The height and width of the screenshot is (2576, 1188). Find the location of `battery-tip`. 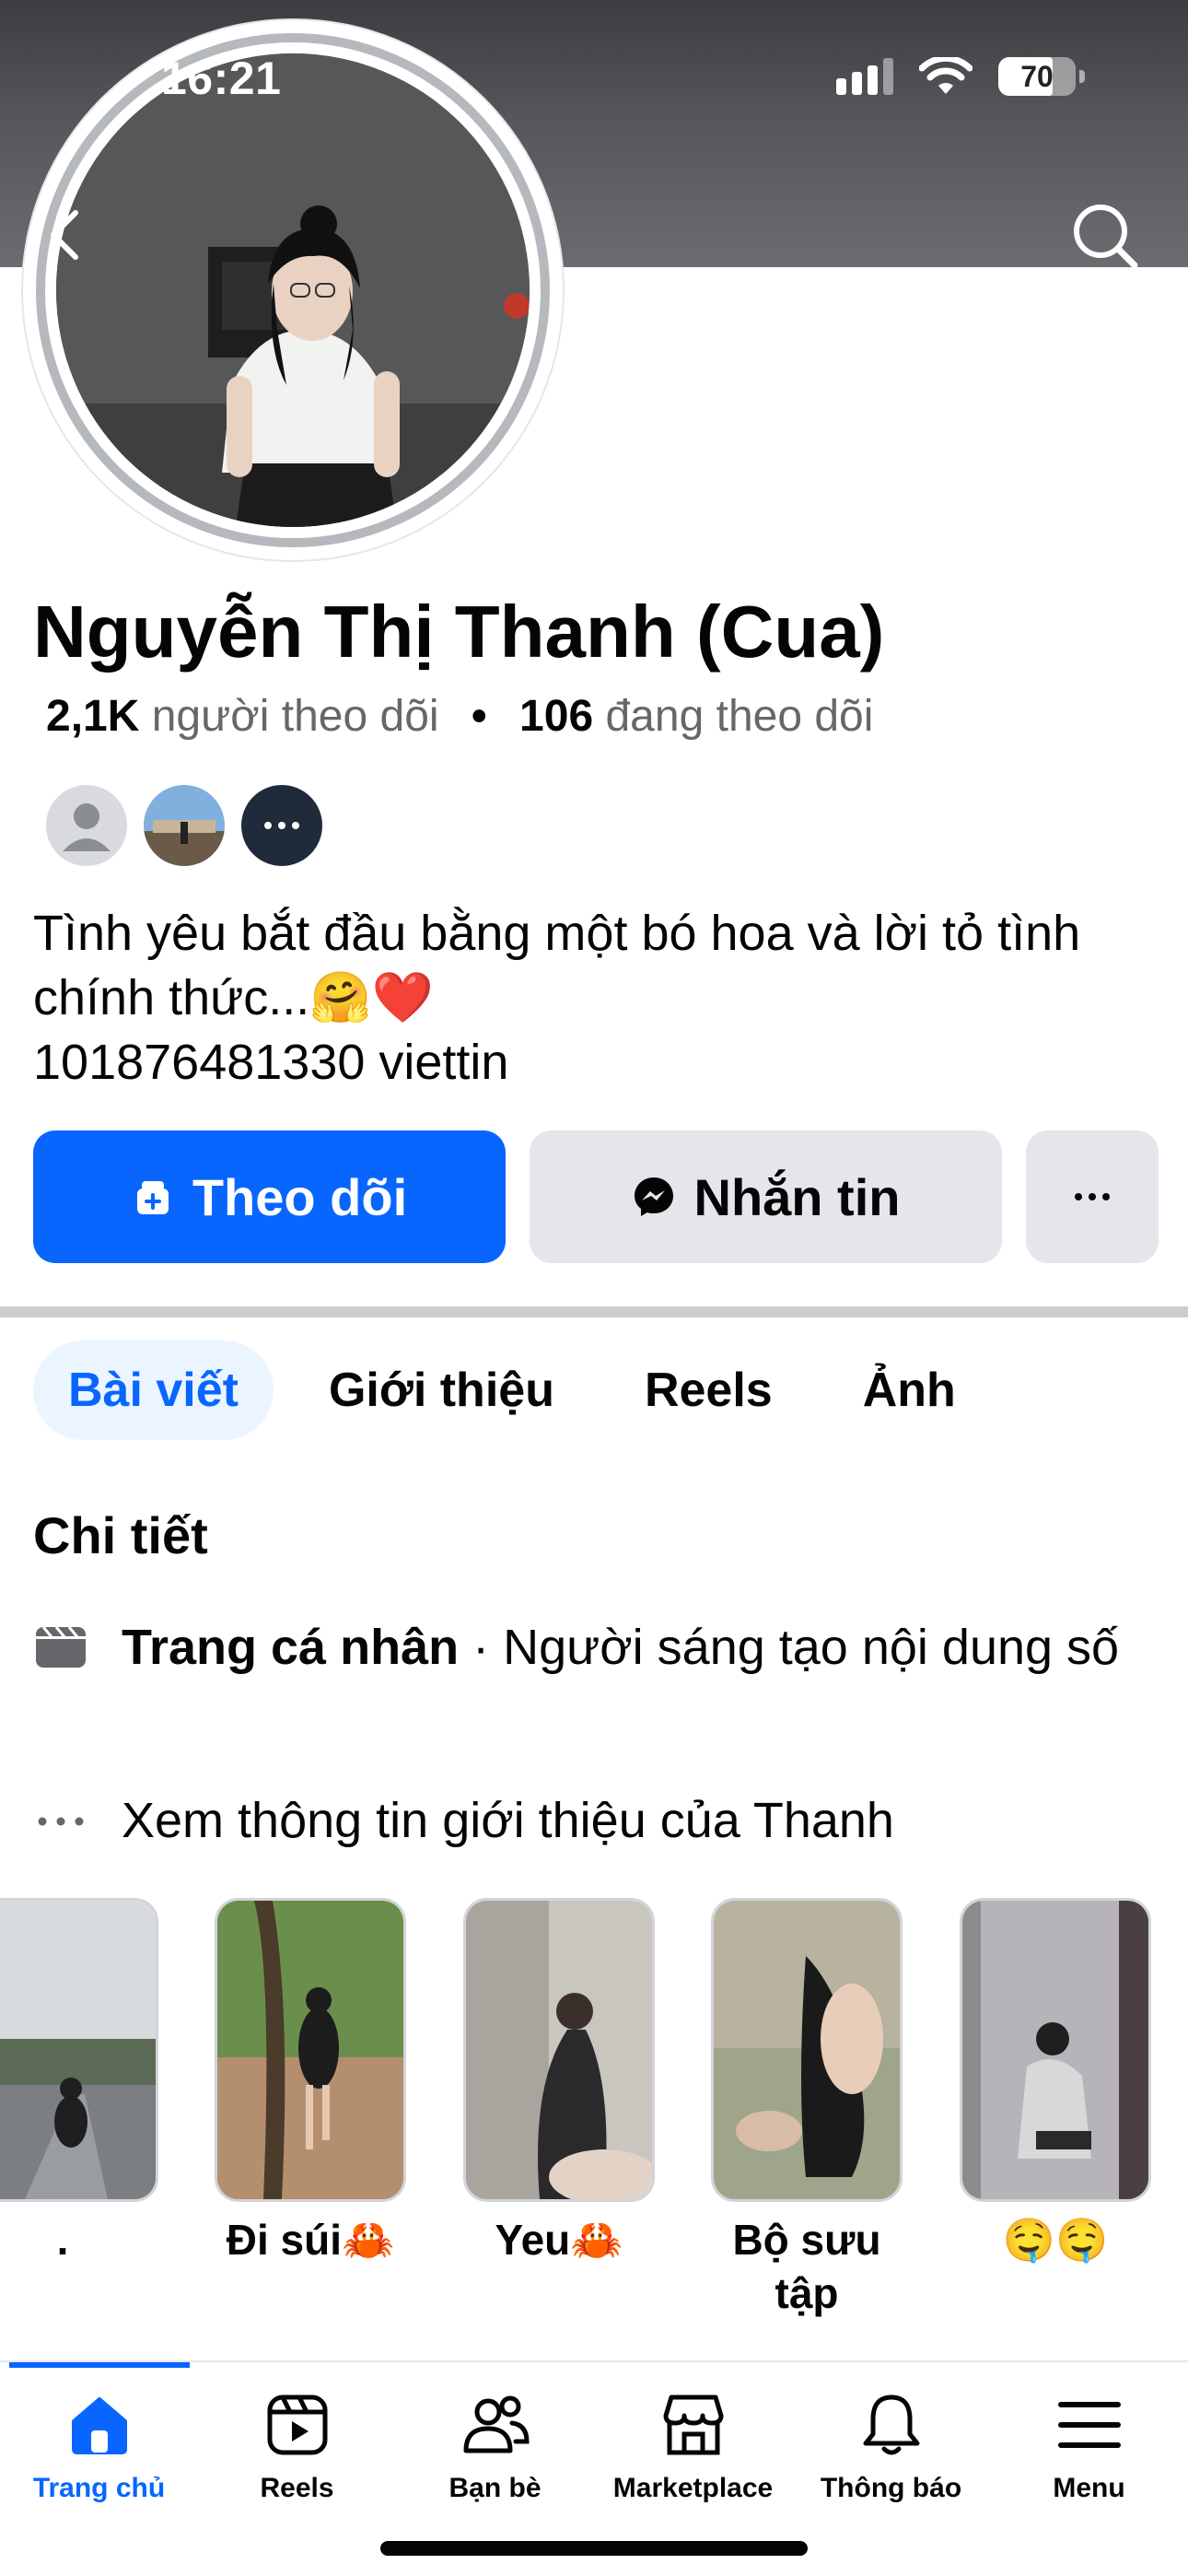

battery-tip is located at coordinates (1082, 76).